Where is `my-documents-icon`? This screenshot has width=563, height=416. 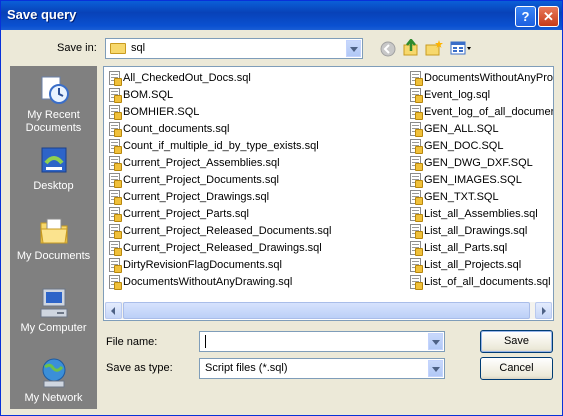 my-documents-icon is located at coordinates (54, 231).